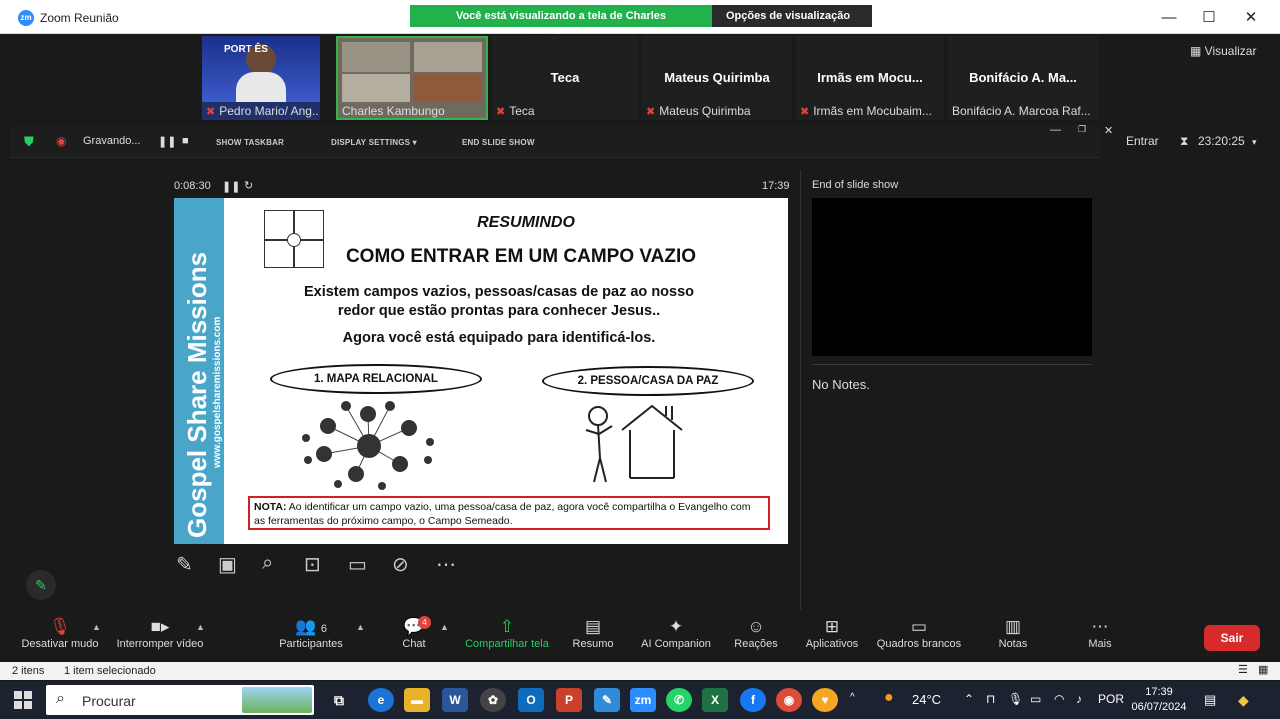  Describe the element at coordinates (227, 564) in the screenshot. I see `all-slides-icon: ▣` at that location.